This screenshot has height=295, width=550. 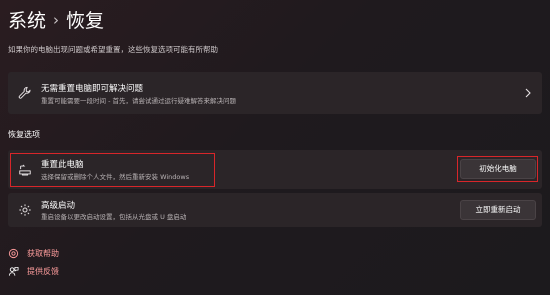 I want to click on troubleshoot-title: 无需重置电脑即可解决问题, so click(x=92, y=89).